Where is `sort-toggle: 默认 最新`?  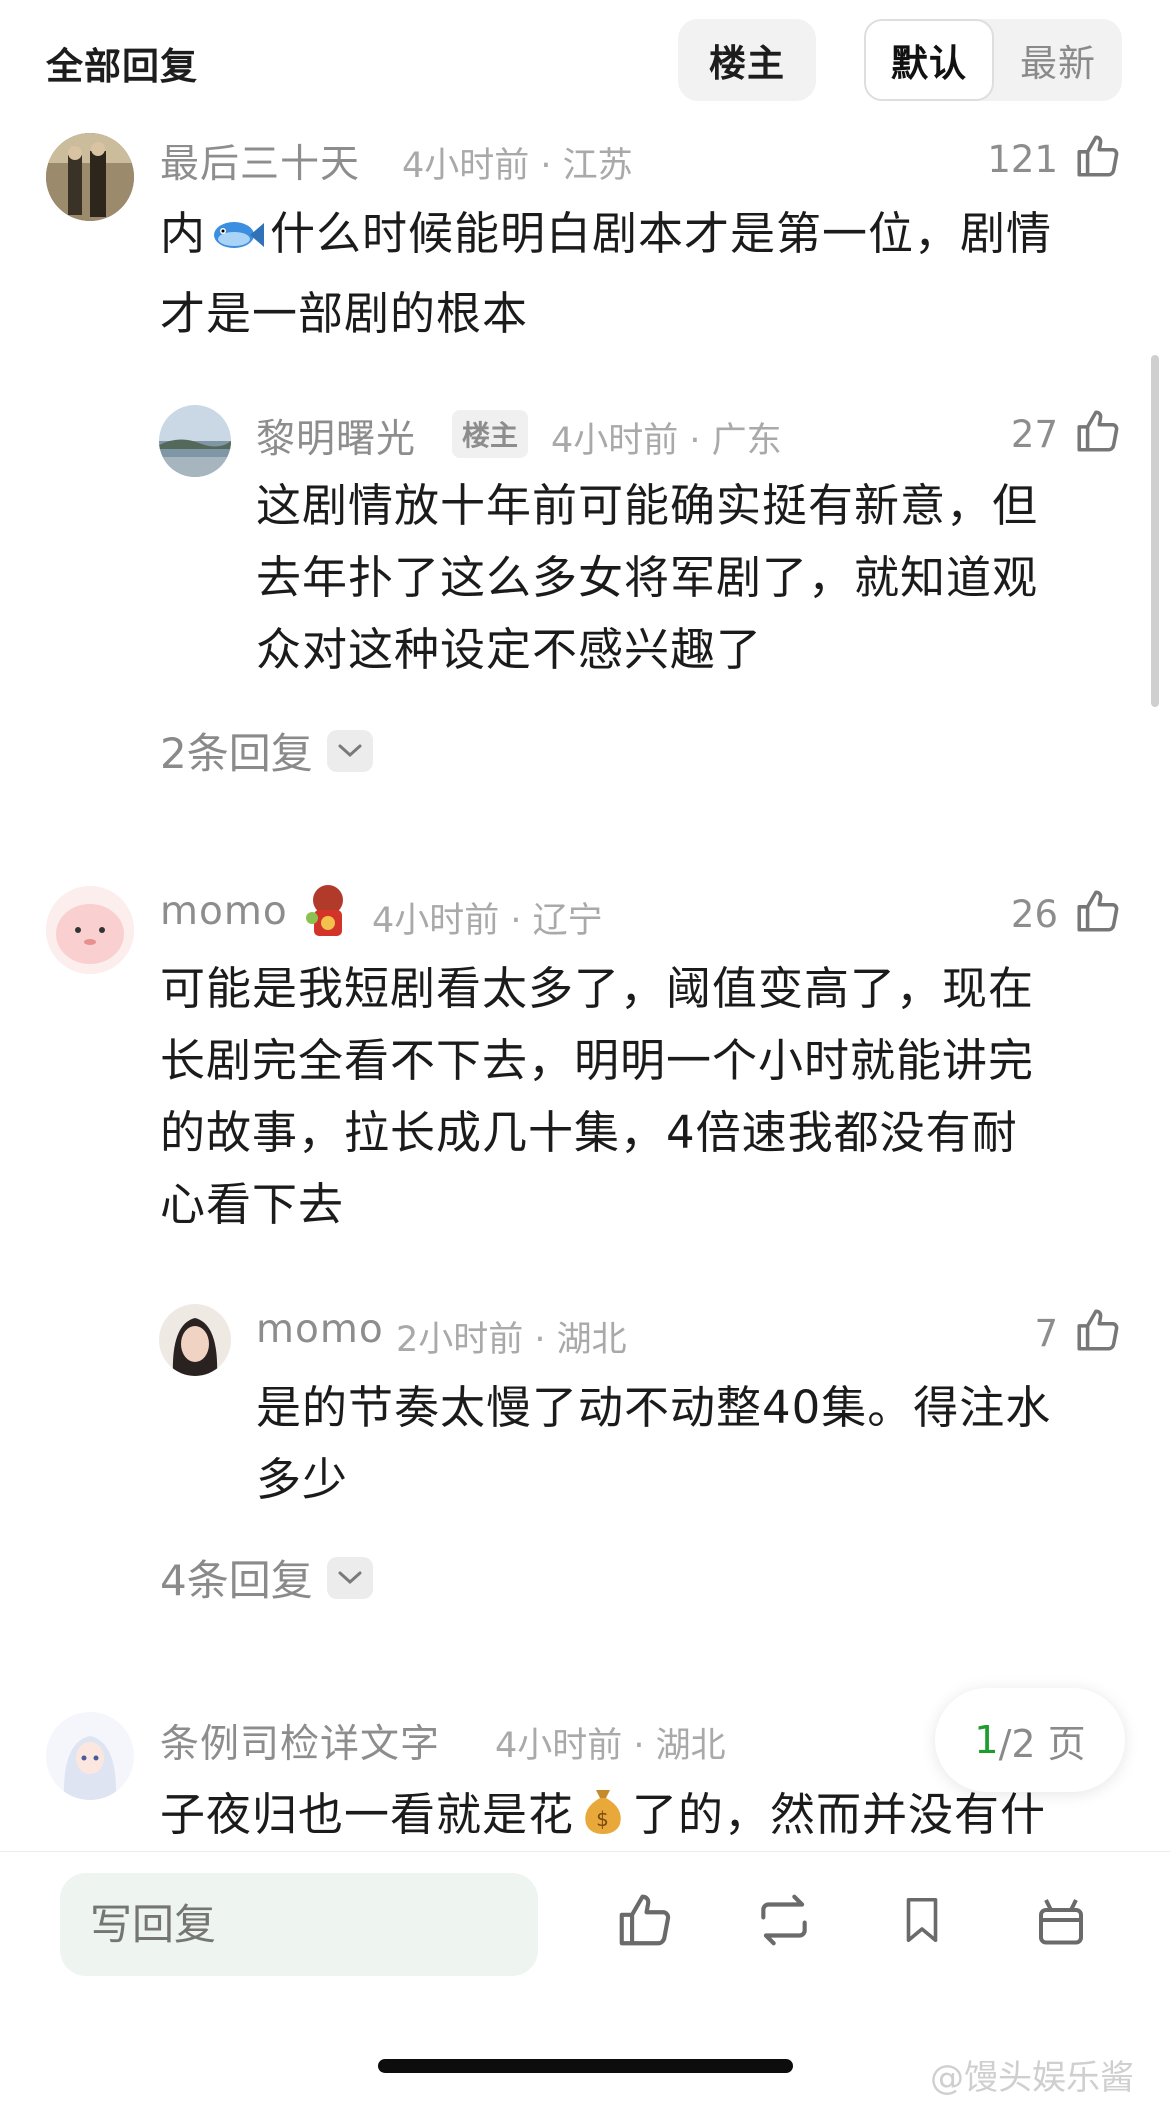
sort-toggle: 默认 最新 is located at coordinates (993, 60).